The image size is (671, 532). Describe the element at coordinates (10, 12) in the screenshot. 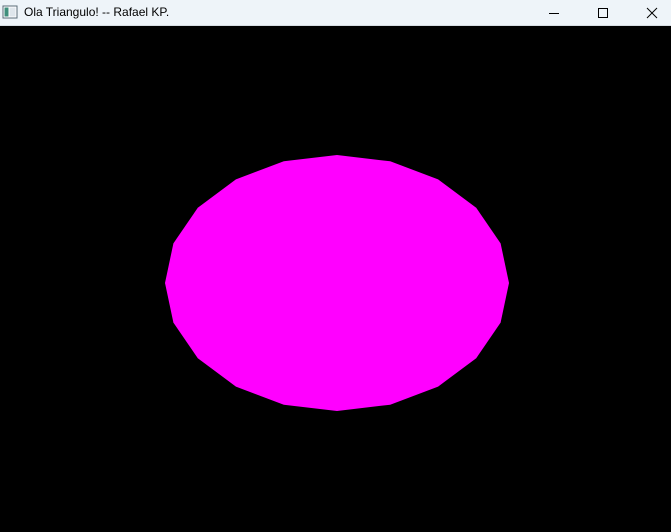

I see `window-app-icon` at that location.